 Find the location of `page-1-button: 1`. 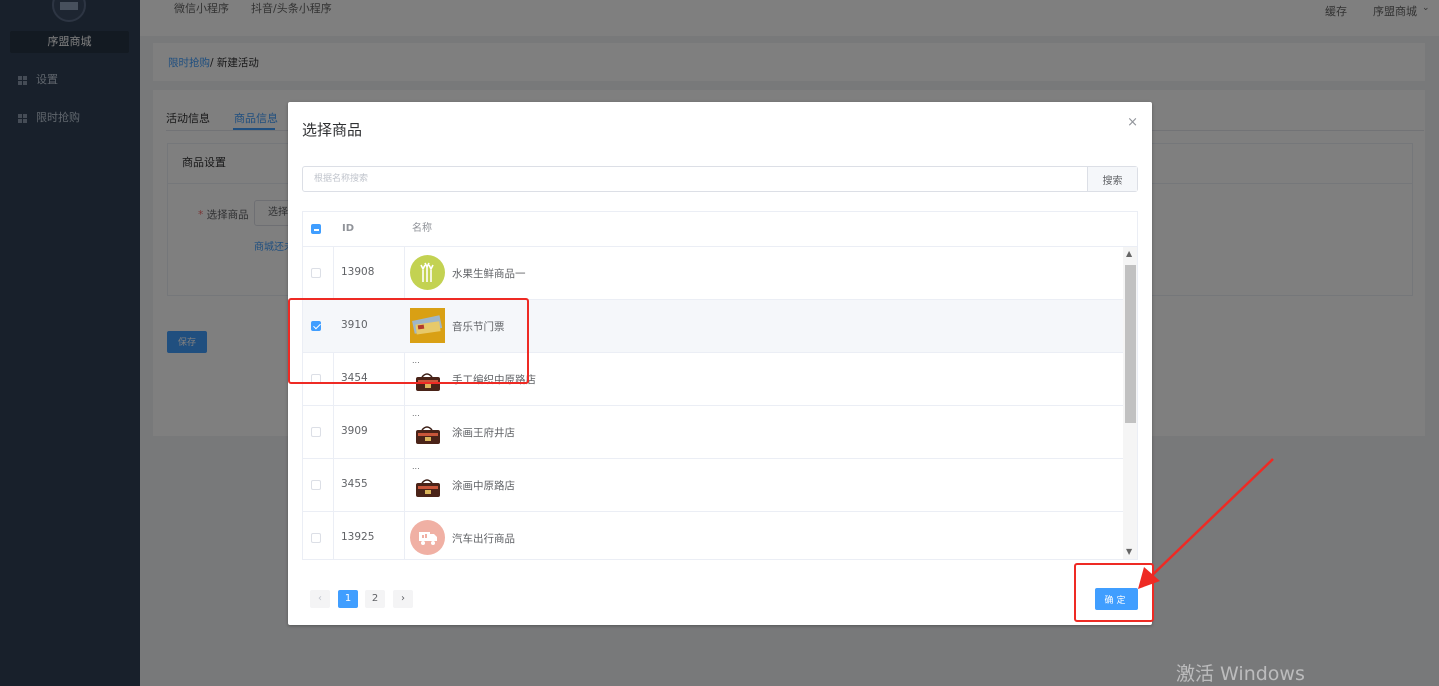

page-1-button: 1 is located at coordinates (348, 599).